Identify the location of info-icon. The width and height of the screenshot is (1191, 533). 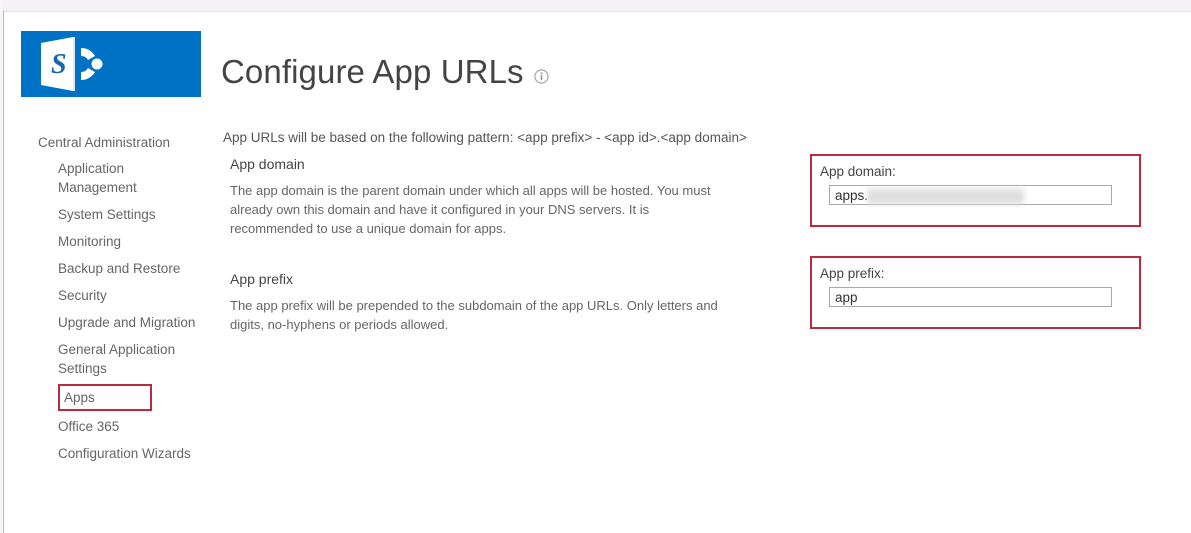
(541, 76).